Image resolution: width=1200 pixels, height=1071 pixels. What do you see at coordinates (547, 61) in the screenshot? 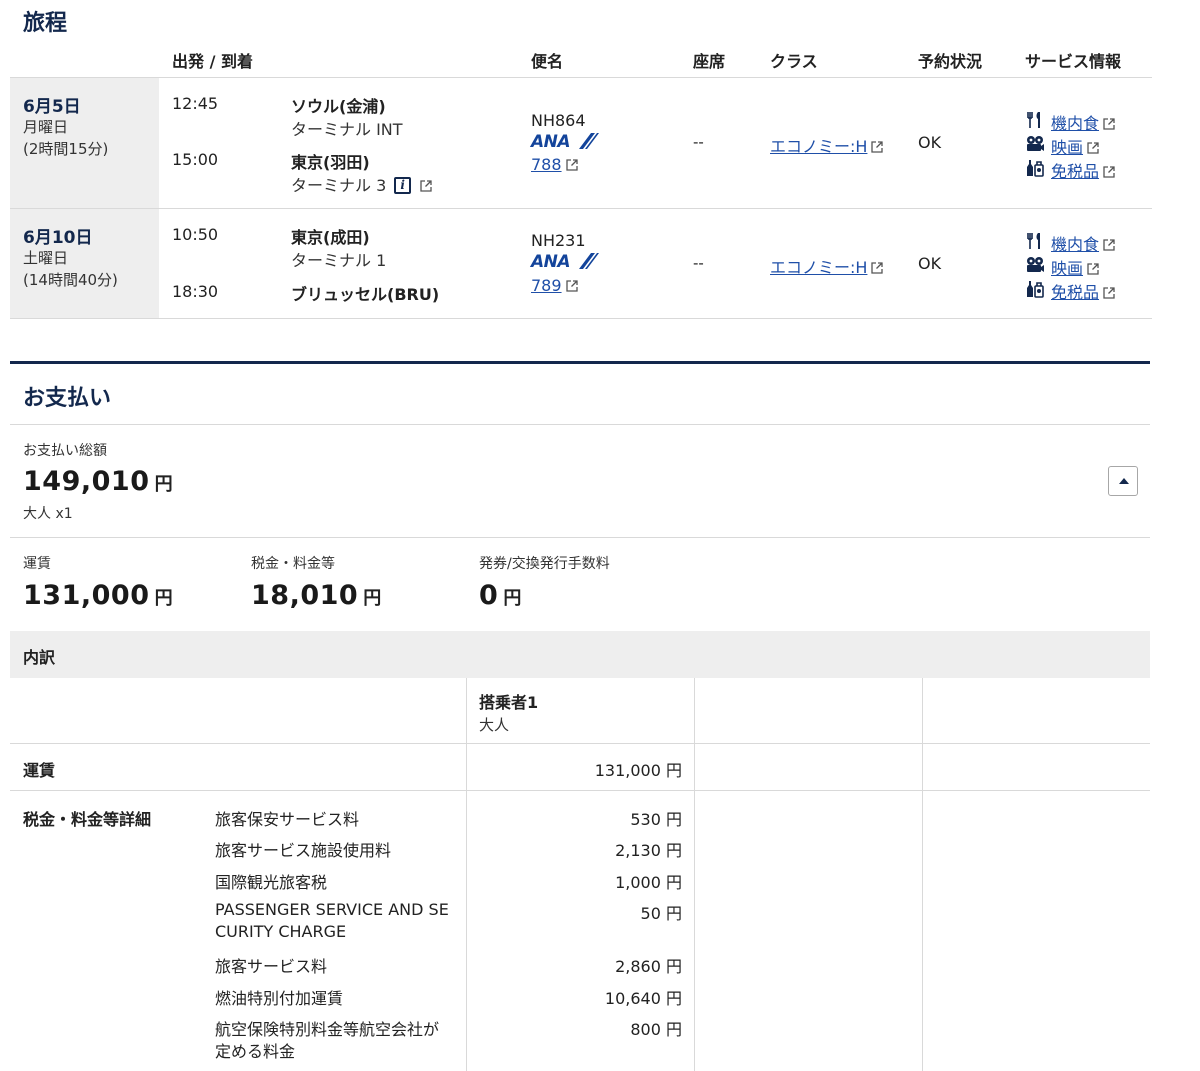
I see `header-flight: 便名` at bounding box center [547, 61].